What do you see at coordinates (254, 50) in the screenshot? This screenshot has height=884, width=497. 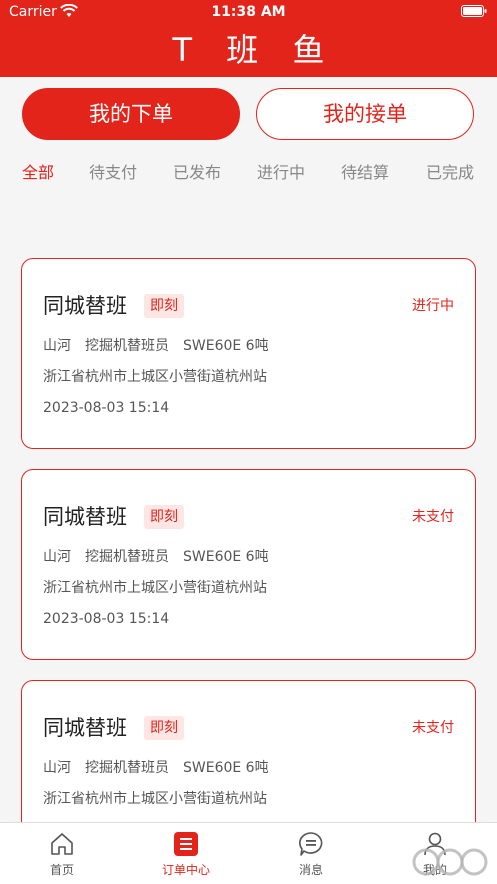 I see `page-title: T 班 鱼` at bounding box center [254, 50].